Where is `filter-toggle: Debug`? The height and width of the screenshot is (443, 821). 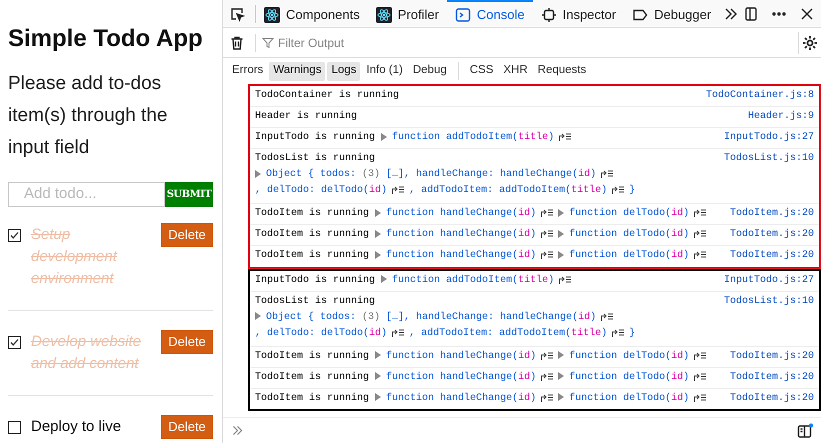
filter-toggle: Debug is located at coordinates (429, 71).